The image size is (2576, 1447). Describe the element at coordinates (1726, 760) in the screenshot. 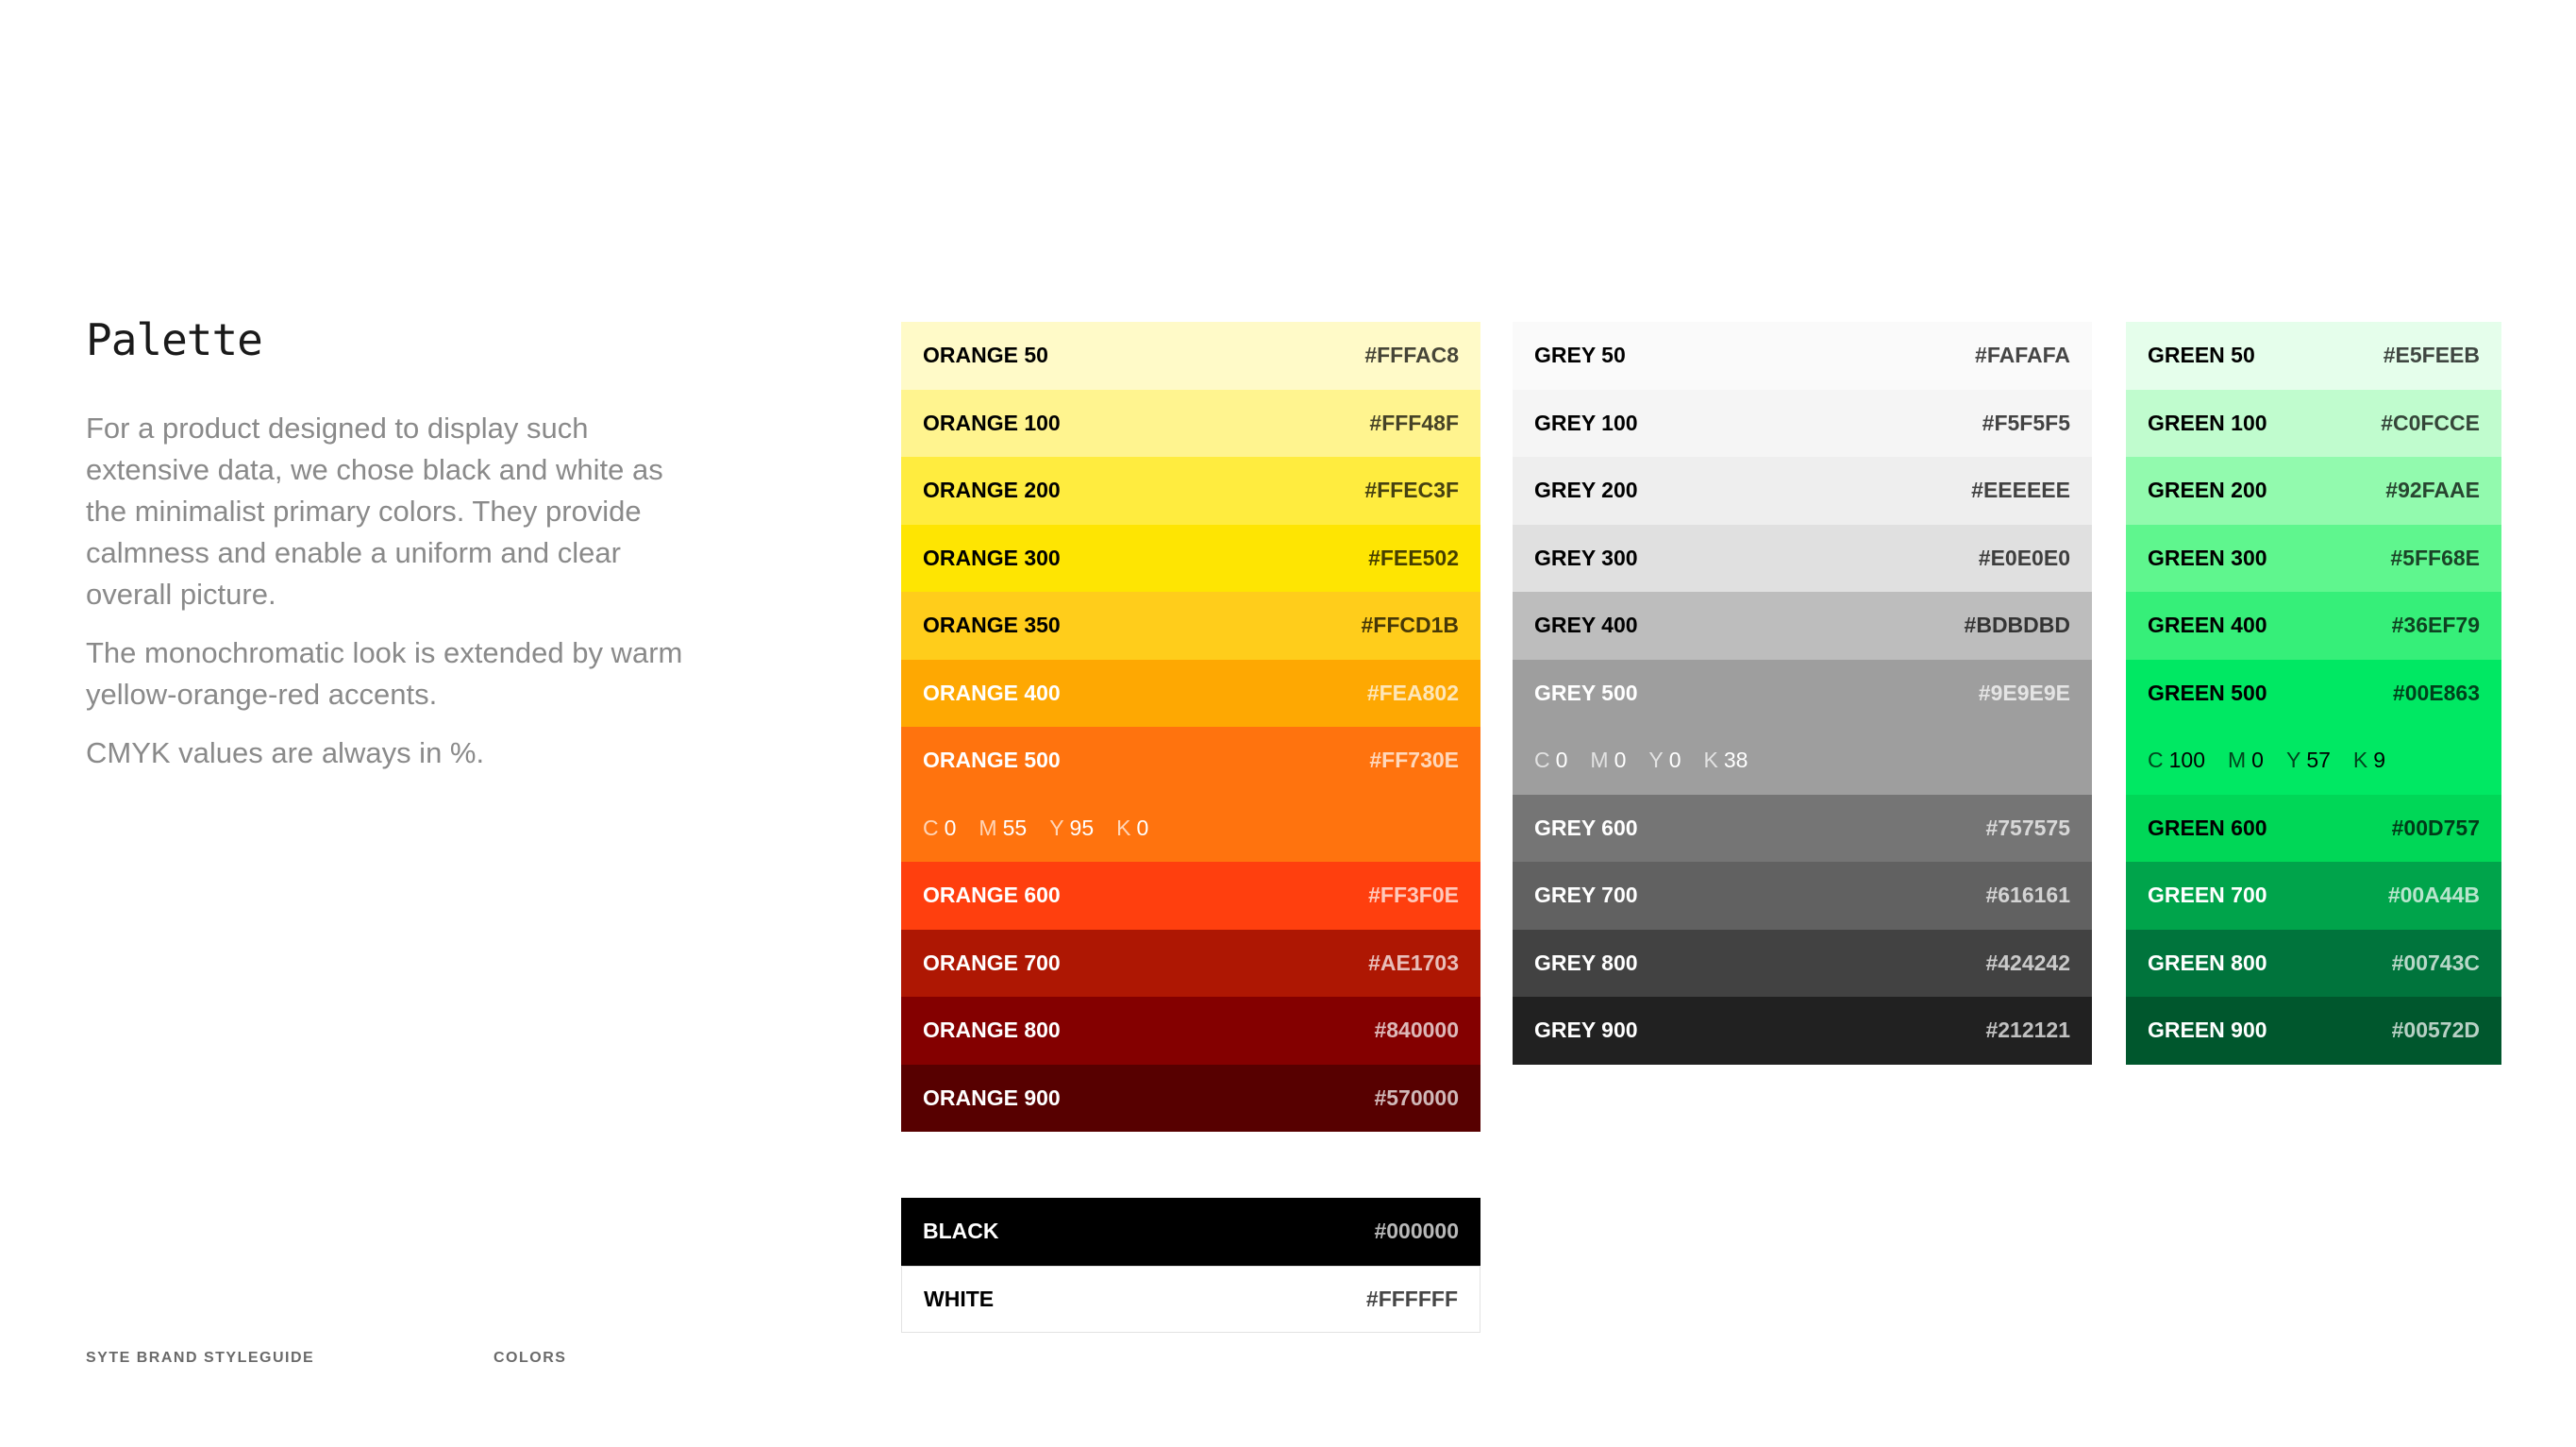

I see `cmyk-value: K 38` at that location.